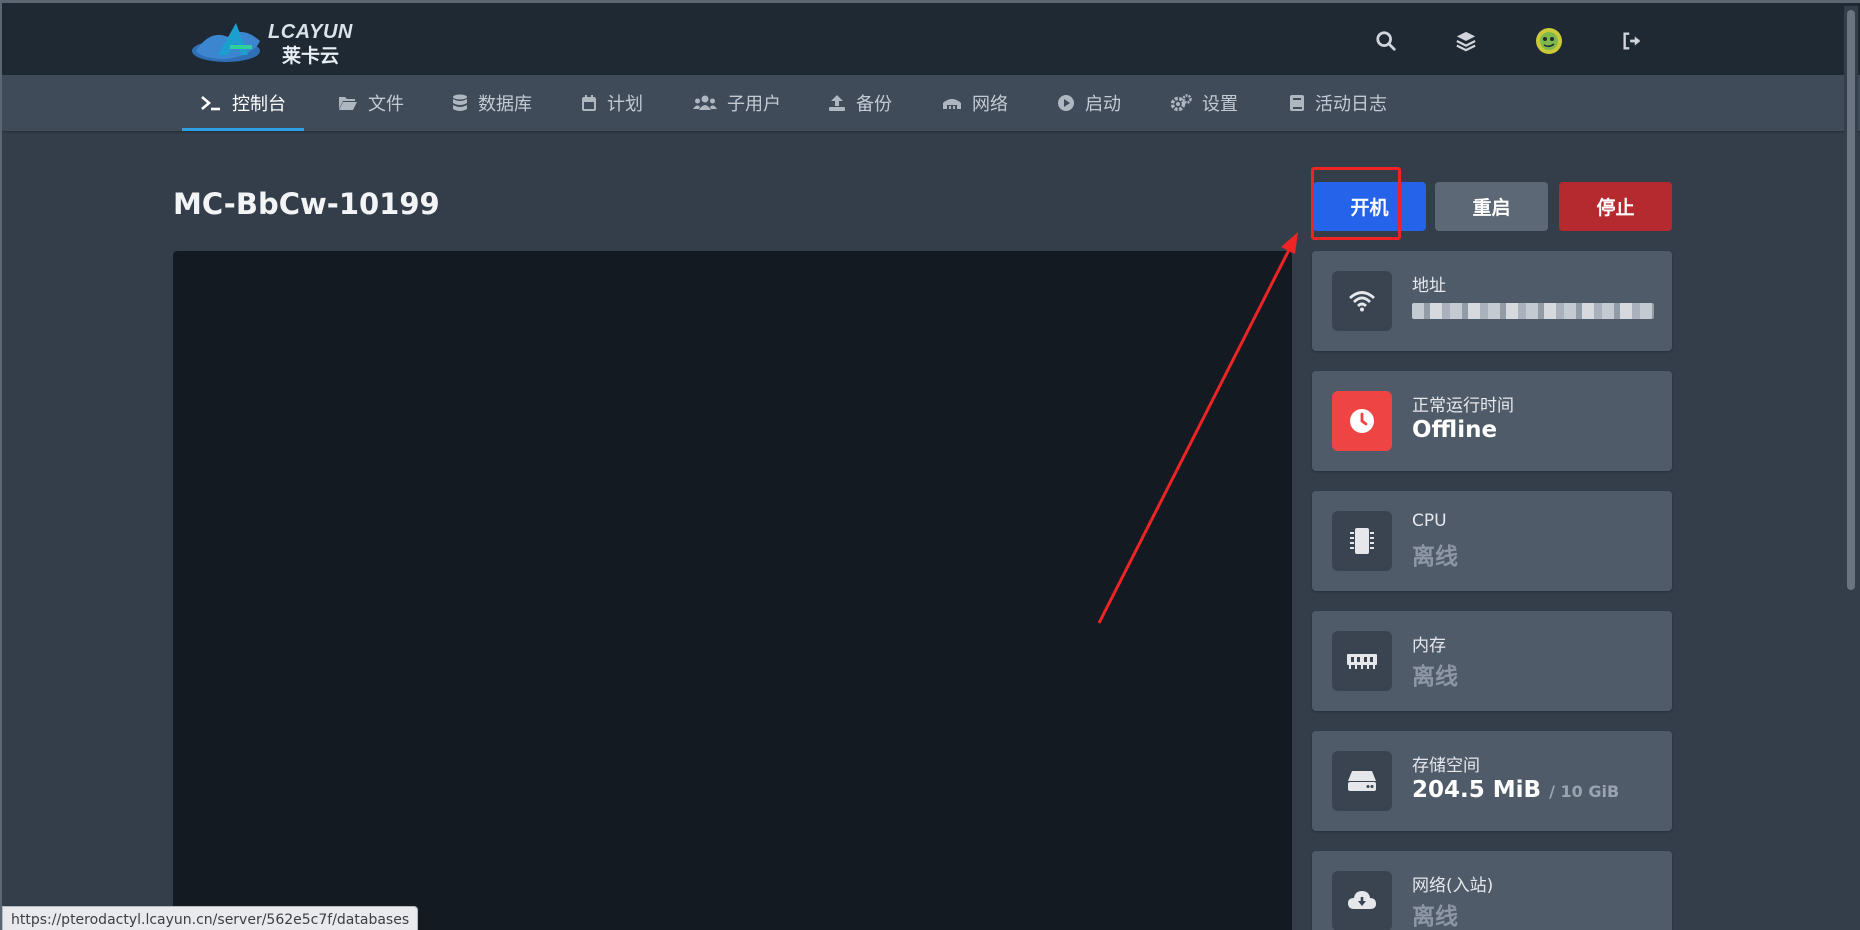 The height and width of the screenshot is (930, 1860). Describe the element at coordinates (1297, 103) in the screenshot. I see `book-icon` at that location.